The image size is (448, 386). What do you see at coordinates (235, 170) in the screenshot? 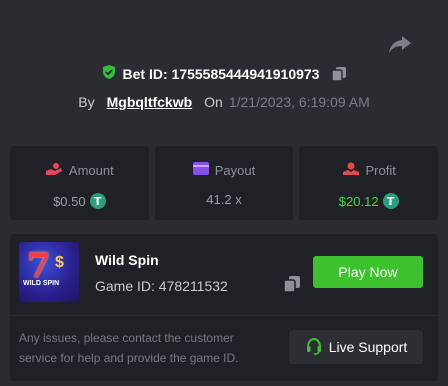
I see `payout-label: Payout` at bounding box center [235, 170].